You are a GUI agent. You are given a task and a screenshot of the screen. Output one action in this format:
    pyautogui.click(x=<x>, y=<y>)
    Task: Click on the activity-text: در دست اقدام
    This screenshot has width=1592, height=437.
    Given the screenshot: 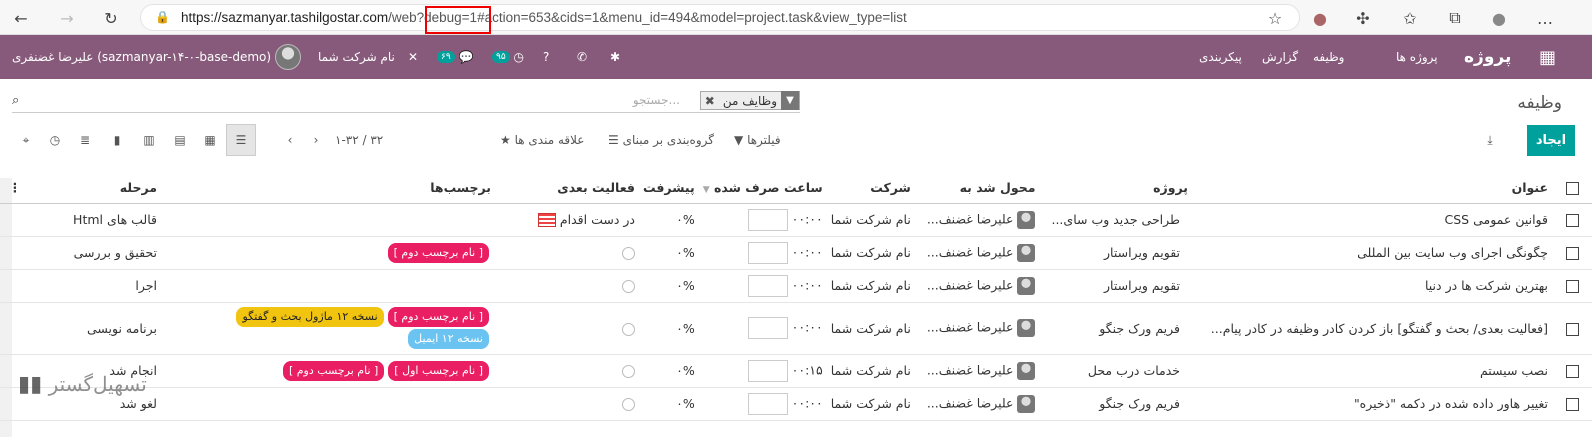 What is the action you would take?
    pyautogui.click(x=597, y=219)
    